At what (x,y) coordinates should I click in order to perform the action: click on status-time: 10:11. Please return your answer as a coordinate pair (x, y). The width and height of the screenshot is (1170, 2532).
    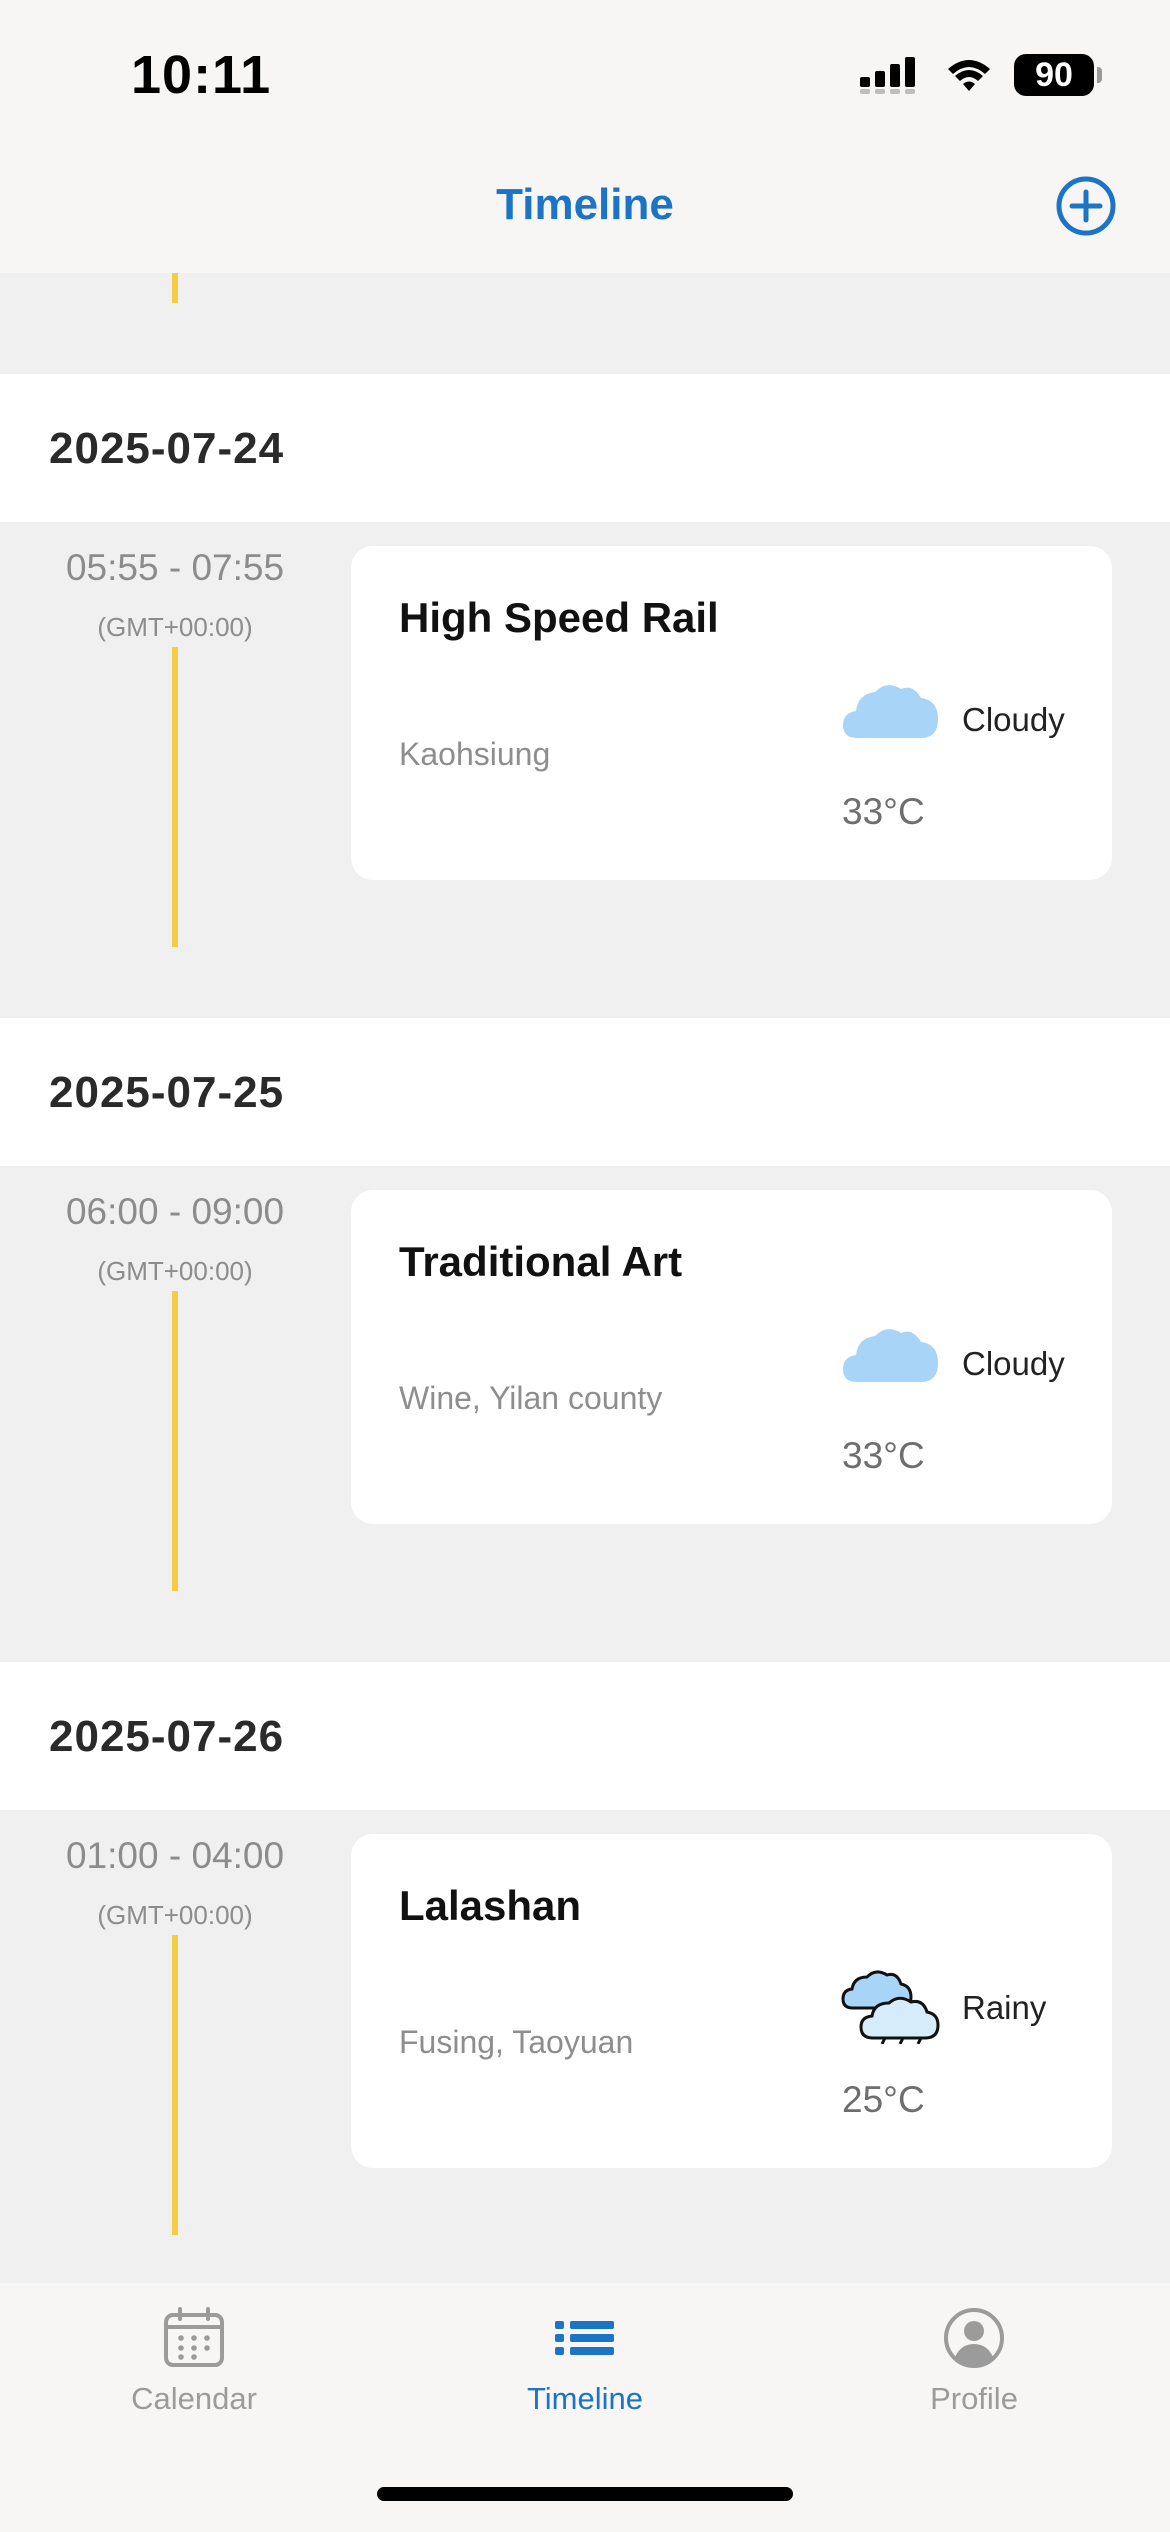
    Looking at the image, I should click on (201, 75).